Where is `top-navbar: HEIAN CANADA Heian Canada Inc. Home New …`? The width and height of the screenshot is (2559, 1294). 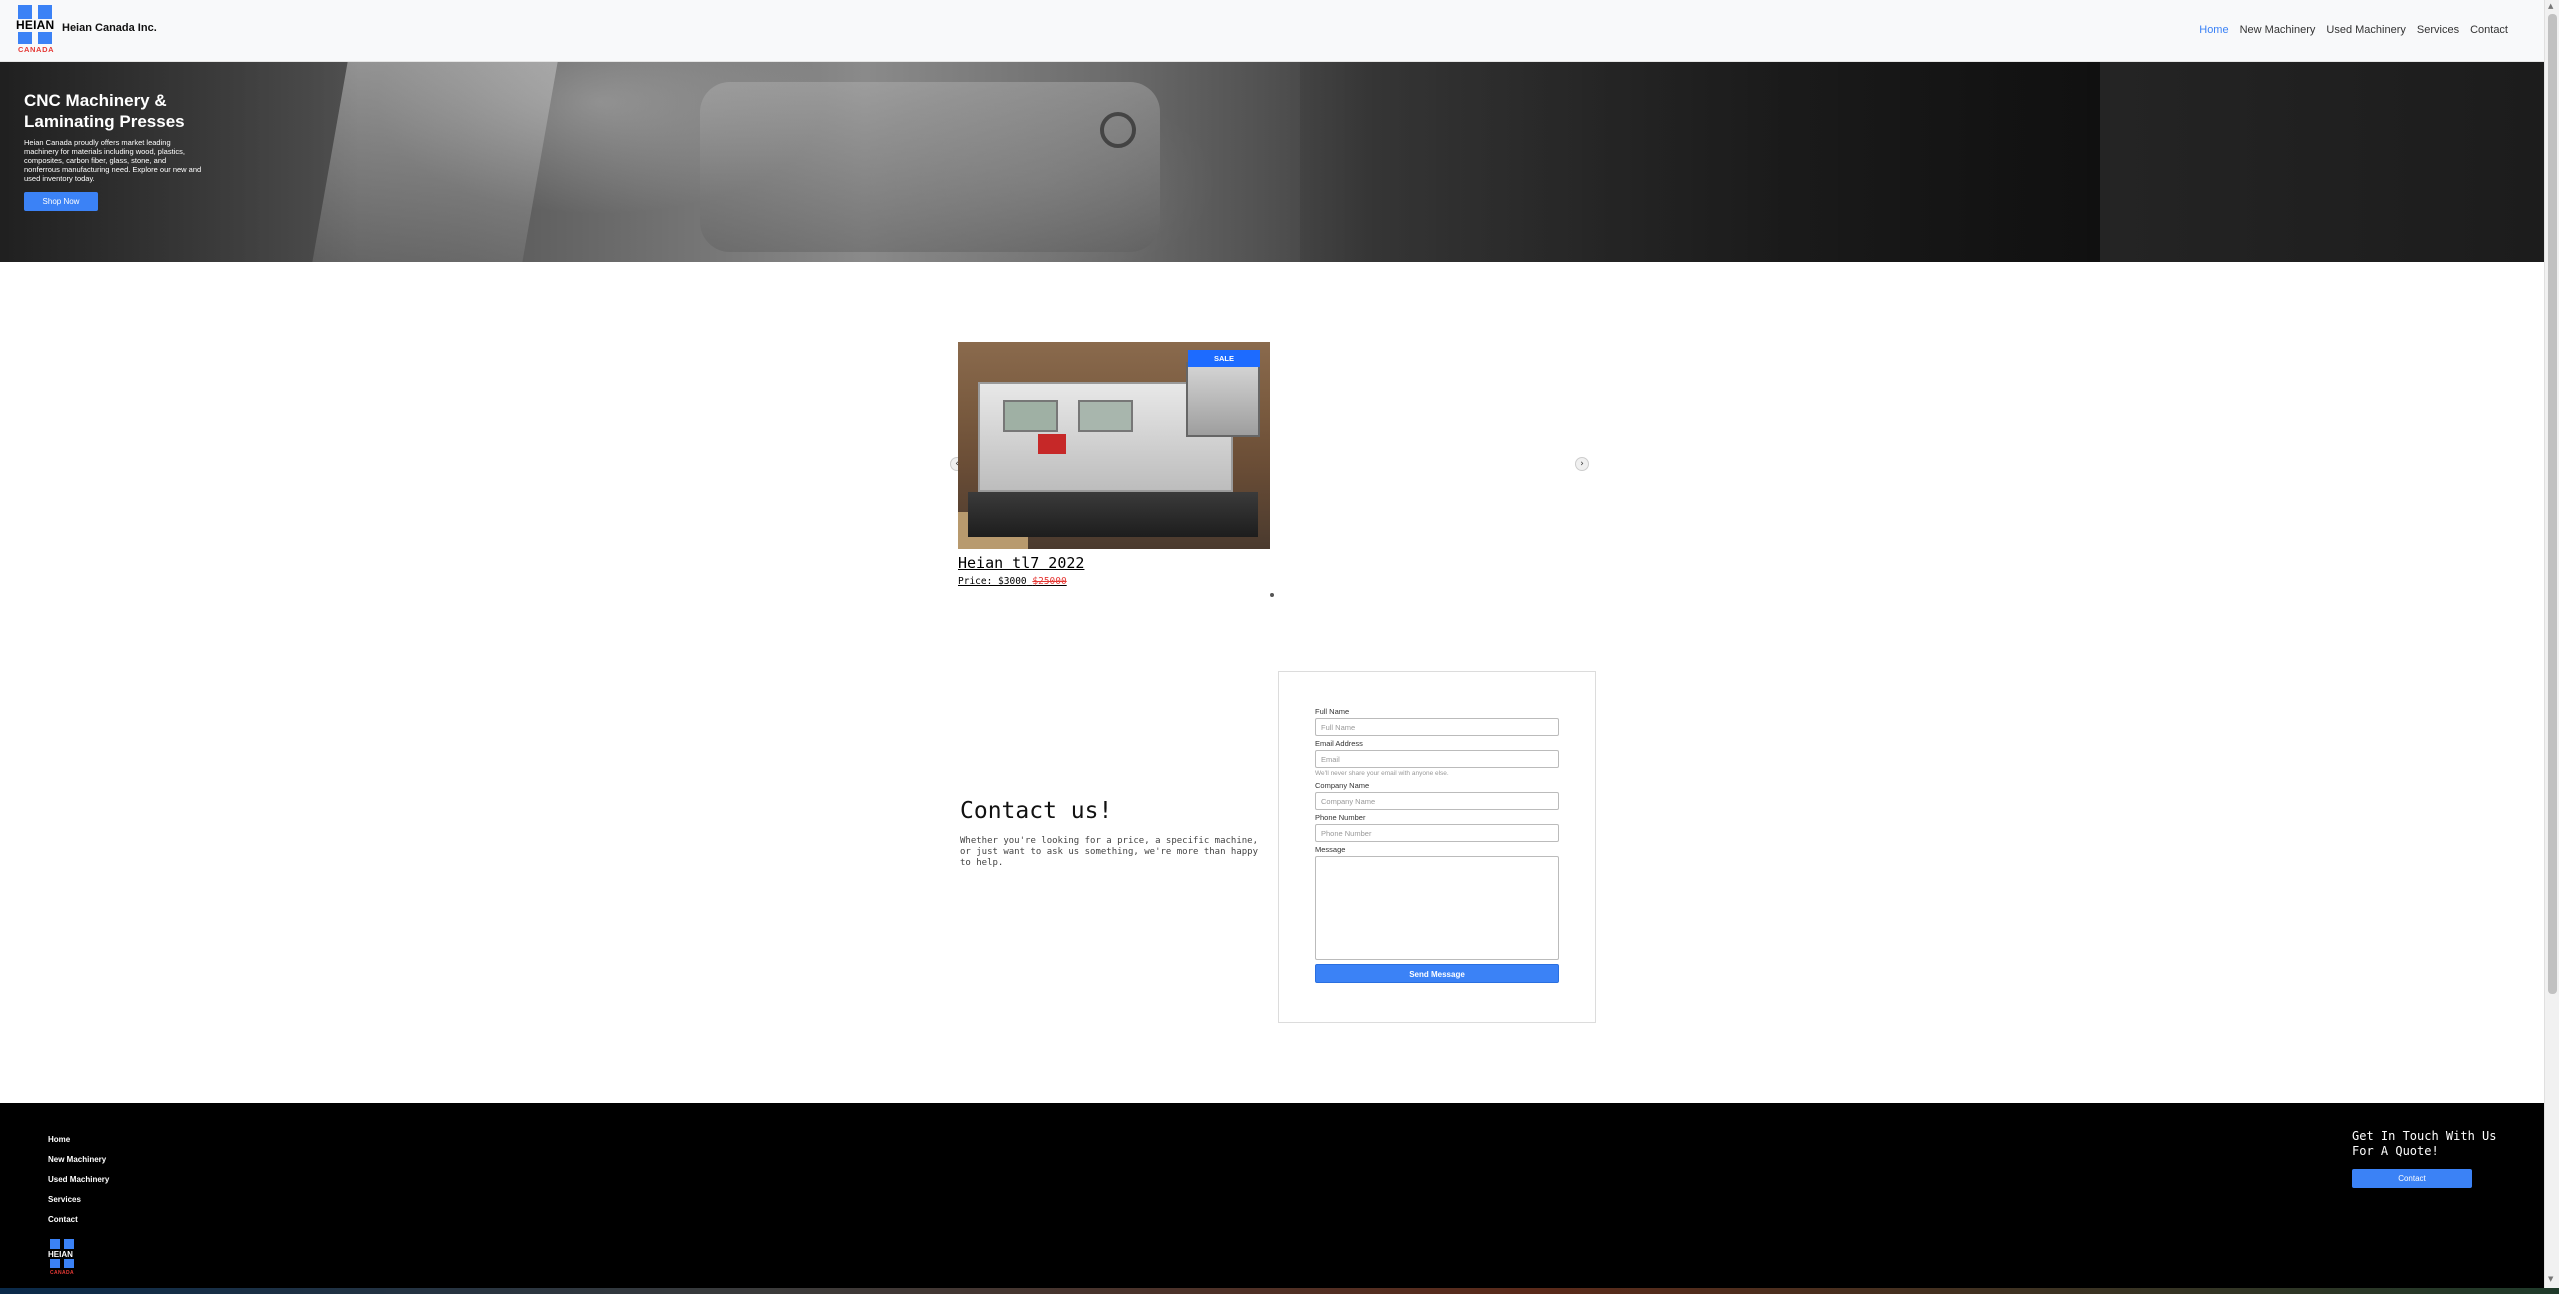 top-navbar: HEIAN CANADA Heian Canada Inc. Home New … is located at coordinates (1272, 31).